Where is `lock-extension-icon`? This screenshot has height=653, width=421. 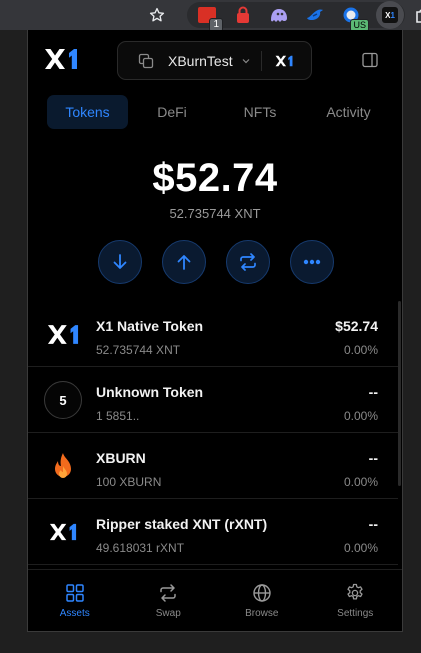
lock-extension-icon is located at coordinates (243, 15).